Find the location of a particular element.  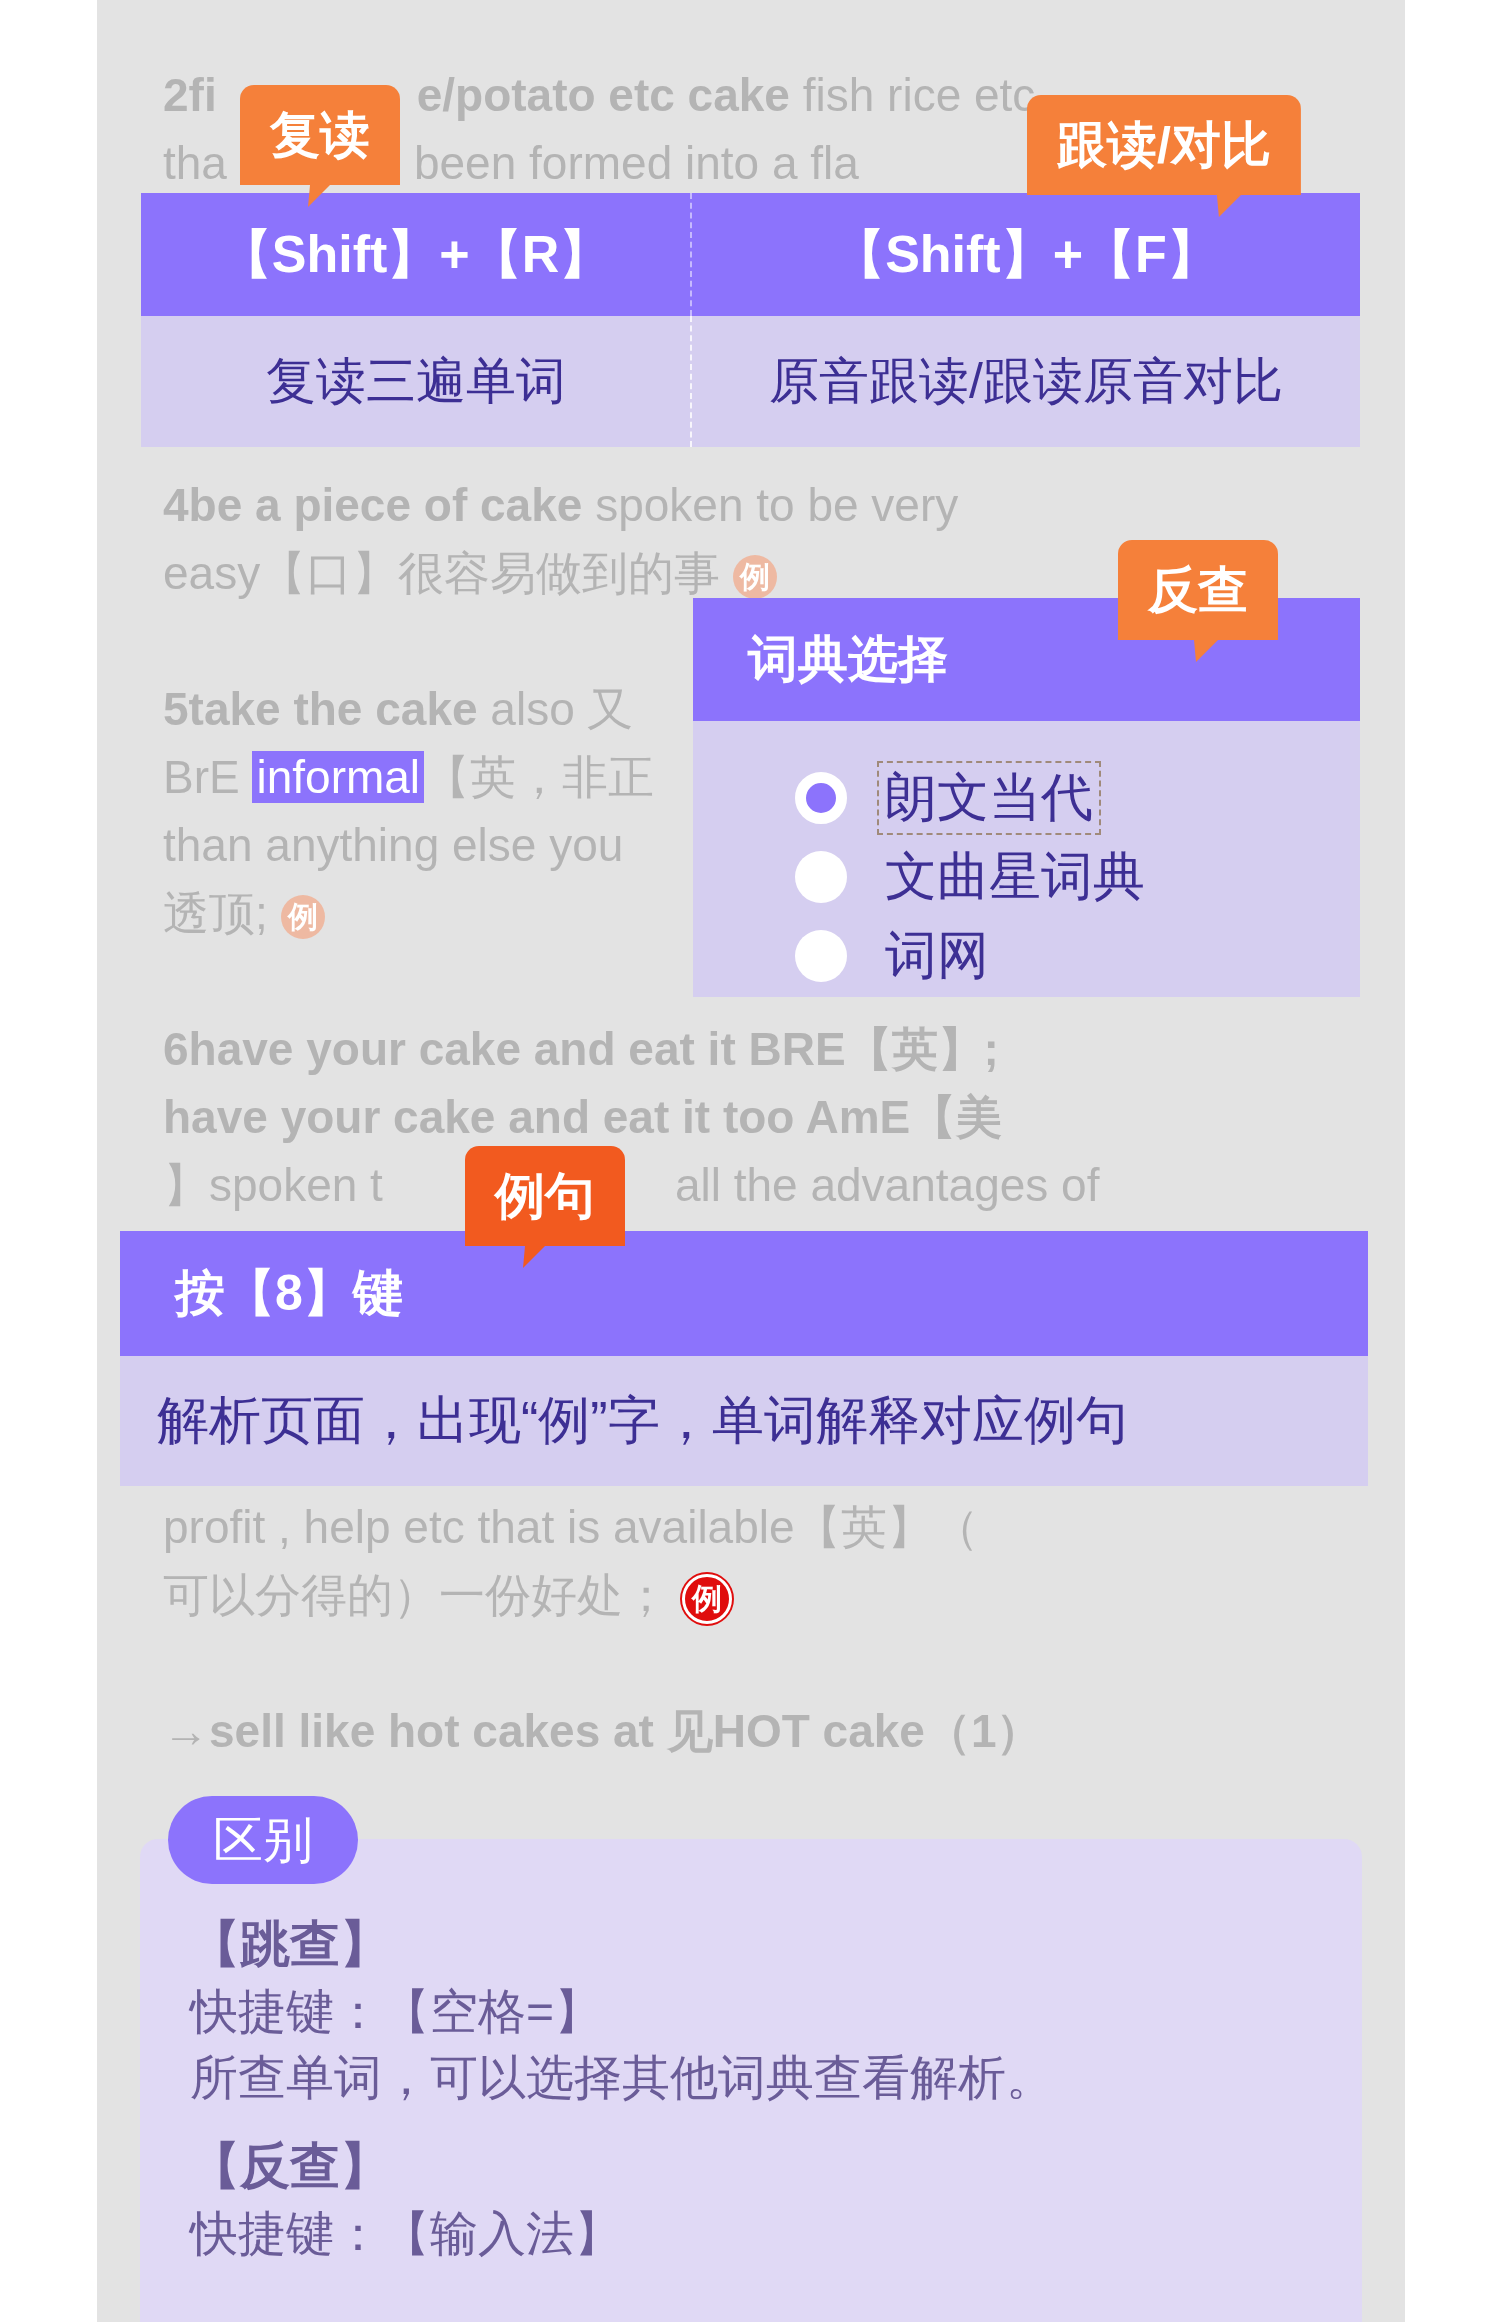

option-label: 文曲星词典 is located at coordinates (1015, 876).